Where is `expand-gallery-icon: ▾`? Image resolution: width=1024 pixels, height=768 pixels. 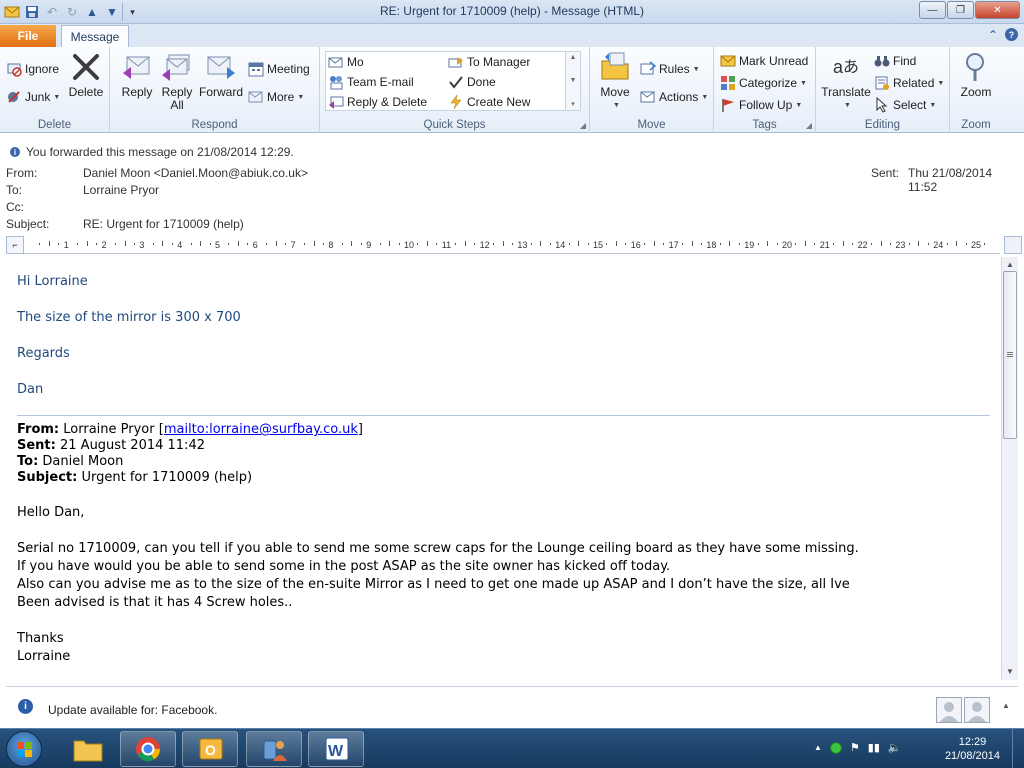
expand-gallery-icon: ▾ is located at coordinates (573, 104).